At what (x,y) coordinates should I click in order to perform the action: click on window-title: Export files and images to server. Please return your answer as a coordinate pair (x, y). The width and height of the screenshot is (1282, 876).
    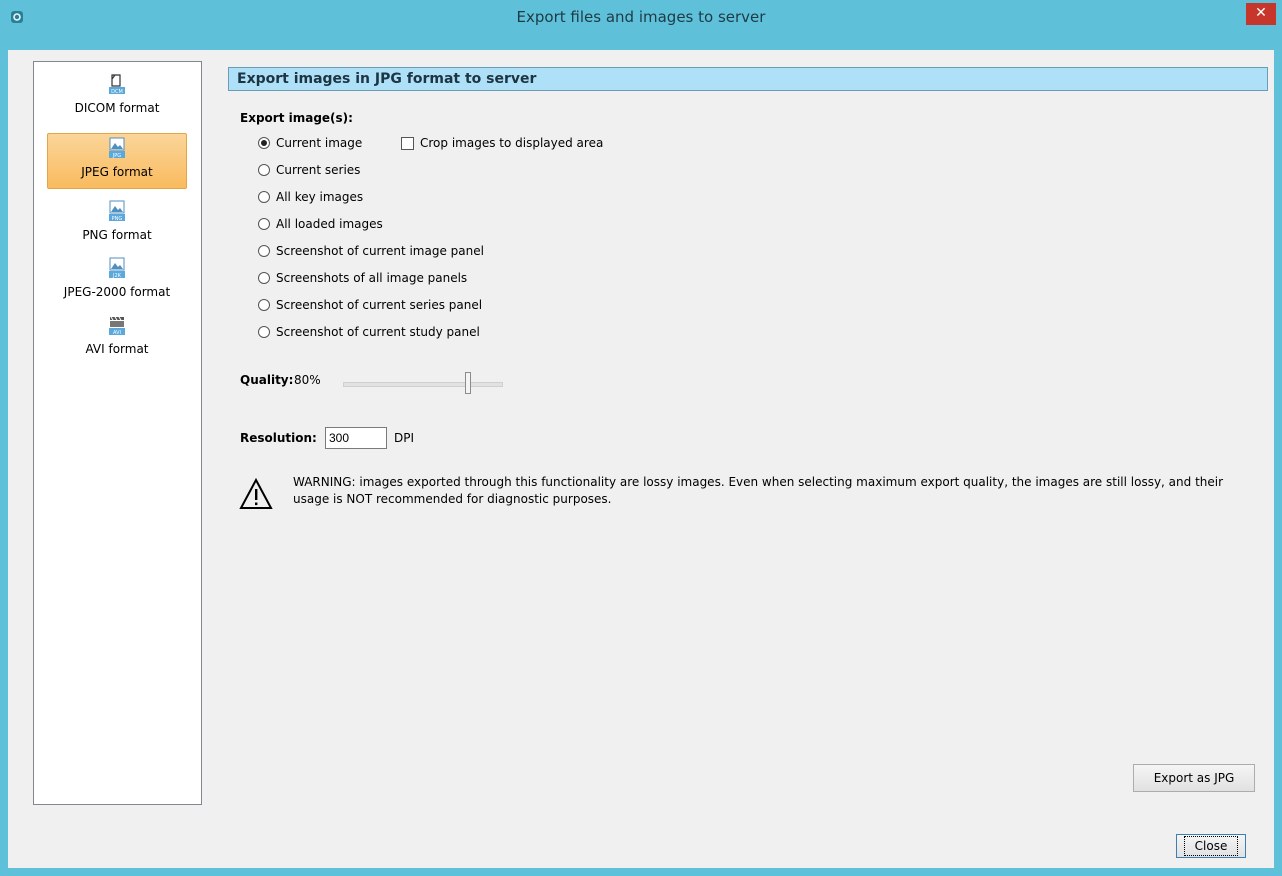
    Looking at the image, I should click on (641, 17).